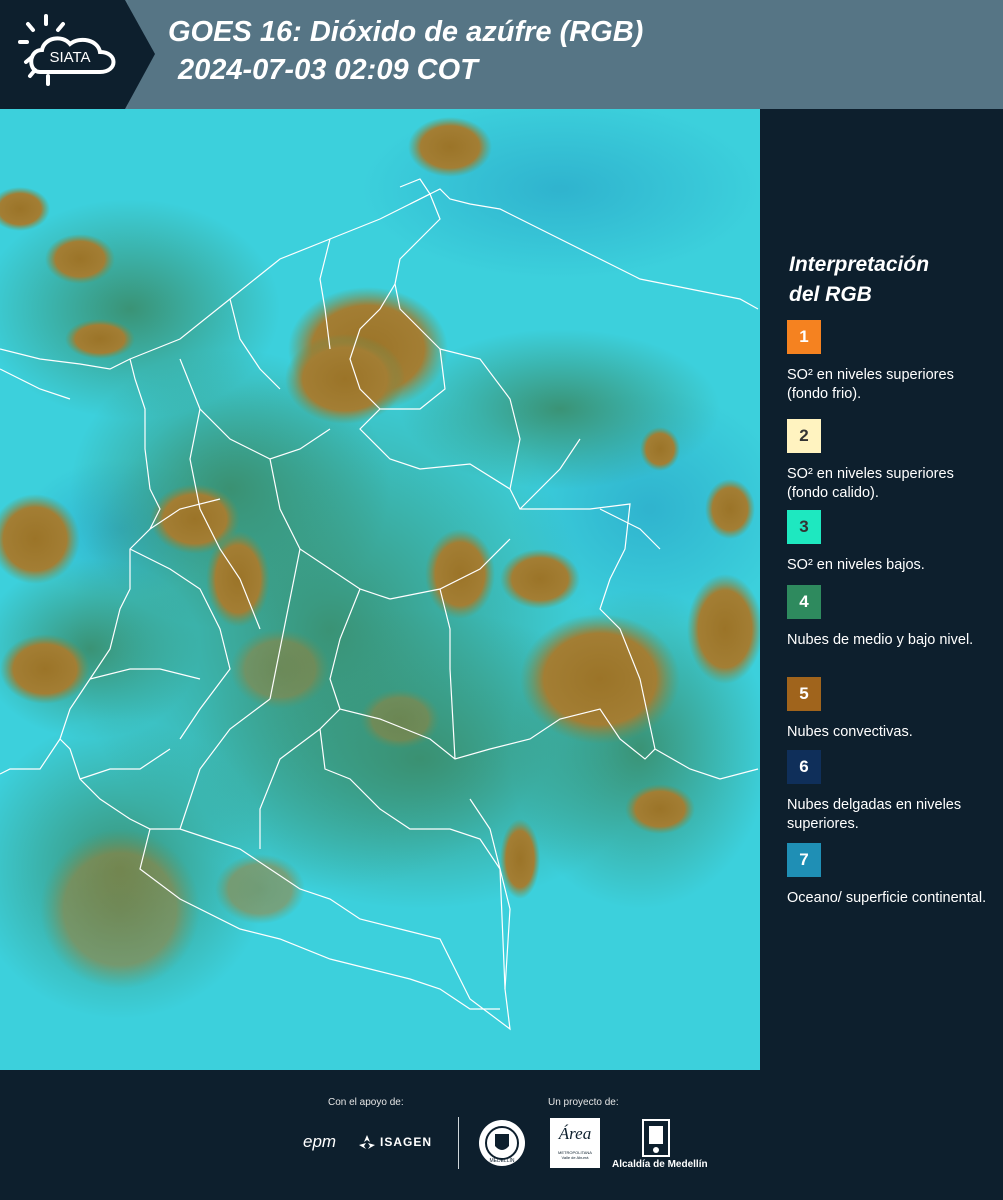  I want to click on support-label: Con el apoyo de:, so click(366, 1102).